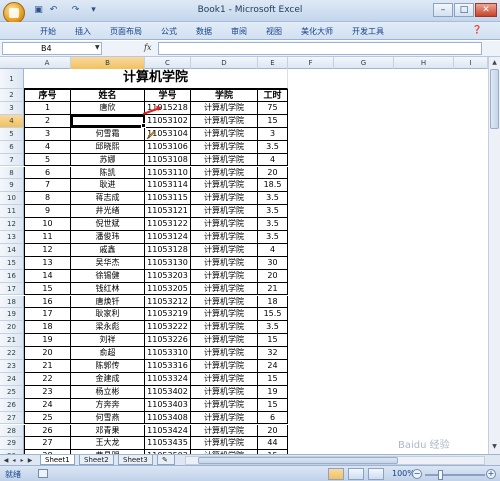  Describe the element at coordinates (143, 125) in the screenshot. I see `fill-handle` at that location.